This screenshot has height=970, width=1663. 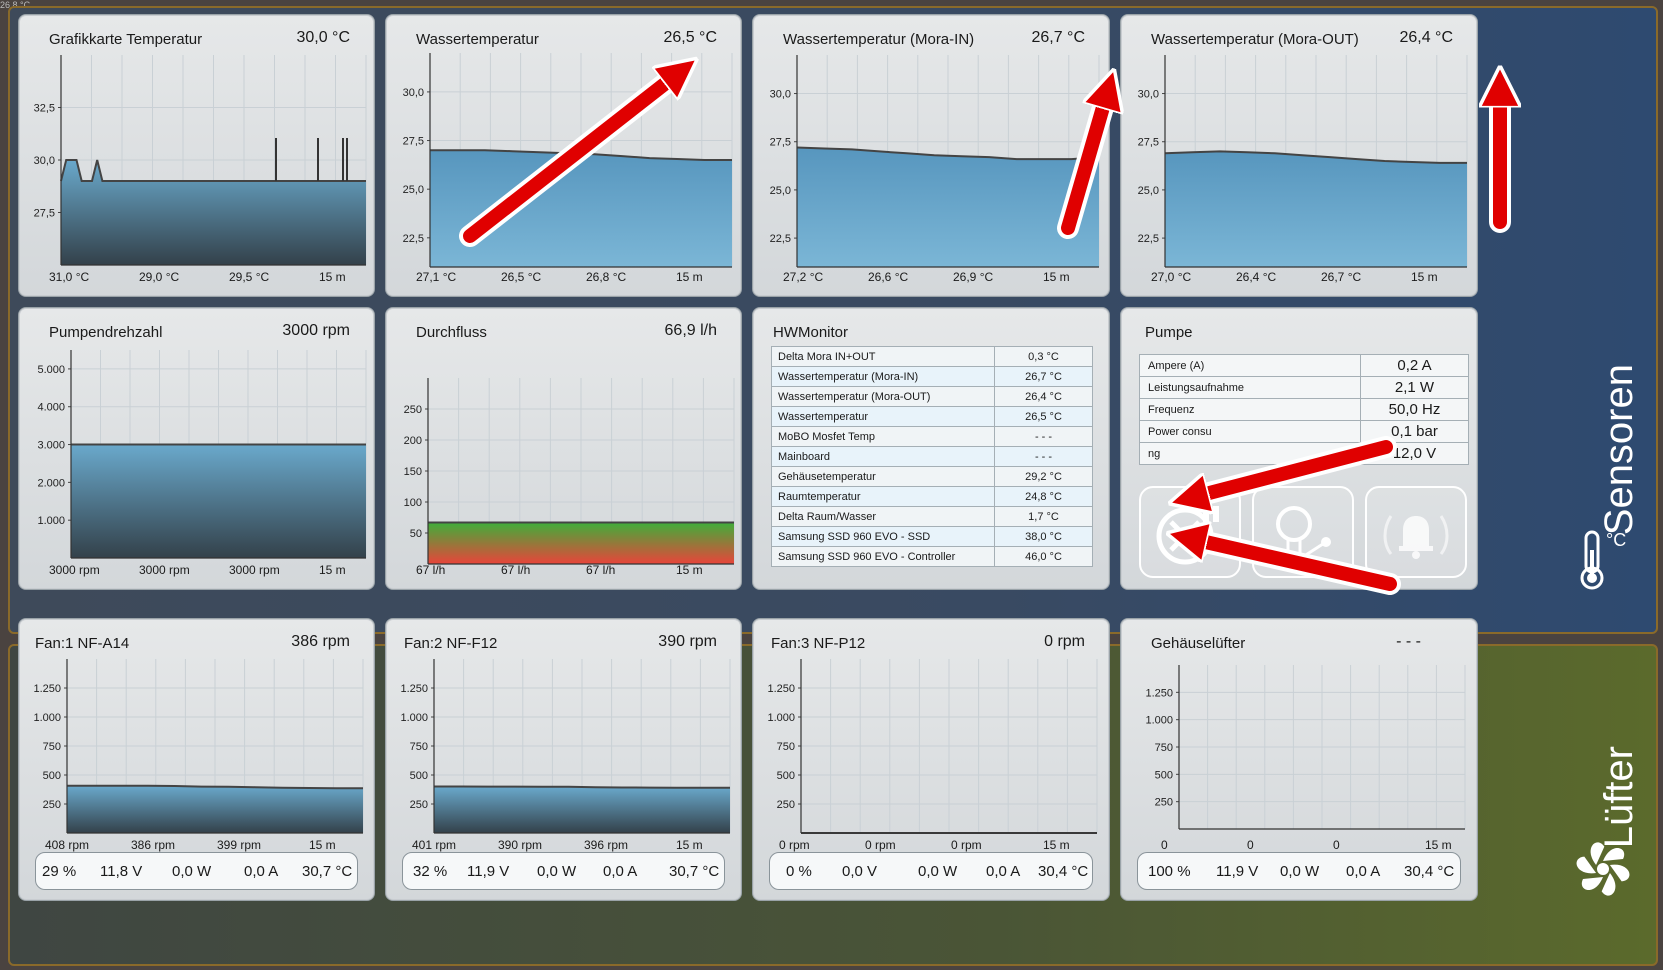 What do you see at coordinates (786, 747) in the screenshot?
I see `y-tick-label: 750` at bounding box center [786, 747].